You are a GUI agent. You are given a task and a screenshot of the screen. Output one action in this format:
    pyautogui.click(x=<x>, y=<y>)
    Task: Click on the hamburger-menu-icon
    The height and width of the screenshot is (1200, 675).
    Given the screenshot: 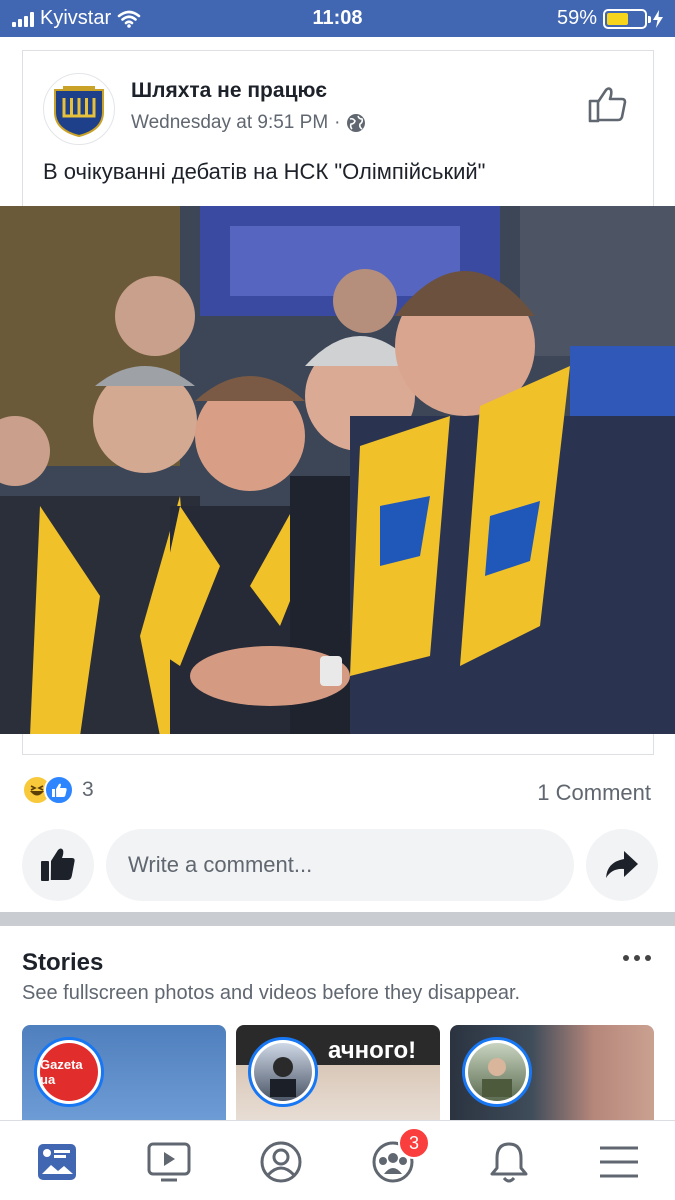 What is the action you would take?
    pyautogui.click(x=619, y=1162)
    